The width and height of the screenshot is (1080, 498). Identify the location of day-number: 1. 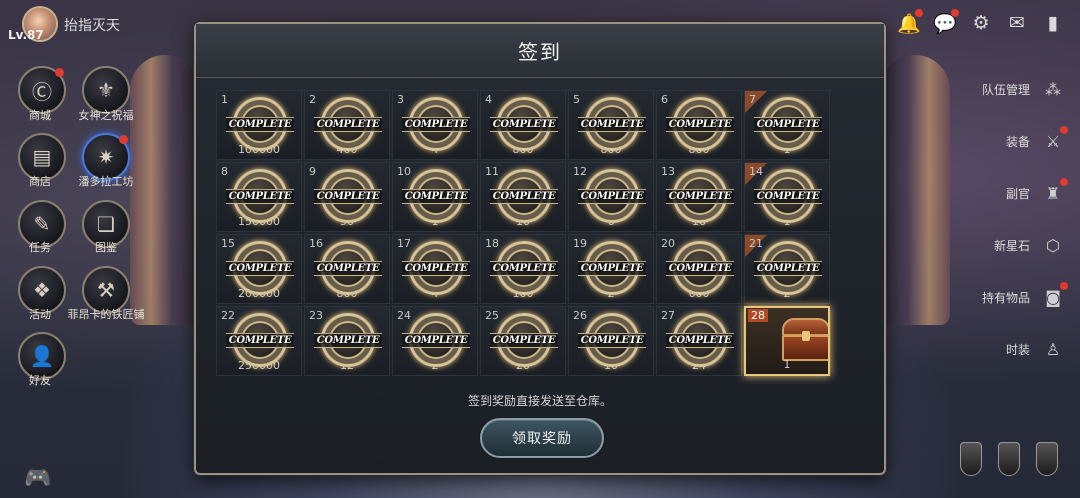
(224, 99).